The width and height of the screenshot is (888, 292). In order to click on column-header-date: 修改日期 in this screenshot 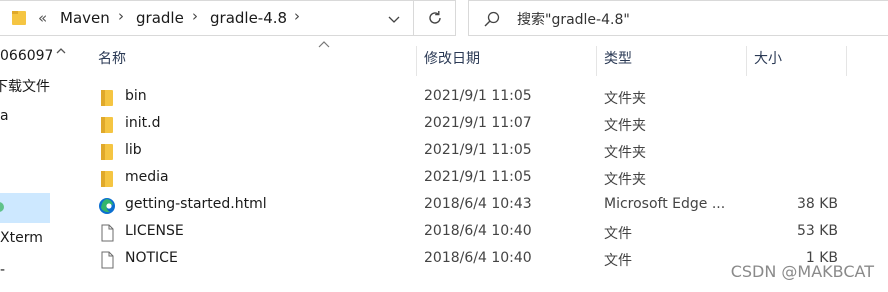, I will do `click(452, 61)`.